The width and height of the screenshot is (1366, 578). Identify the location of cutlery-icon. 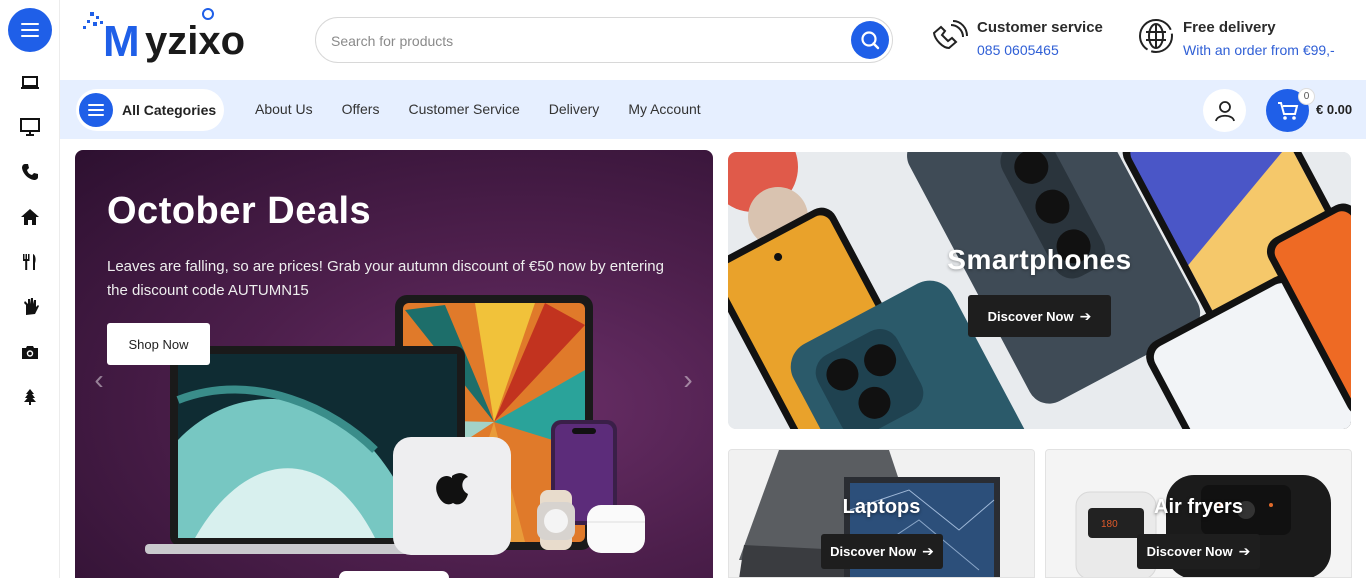
(30, 262).